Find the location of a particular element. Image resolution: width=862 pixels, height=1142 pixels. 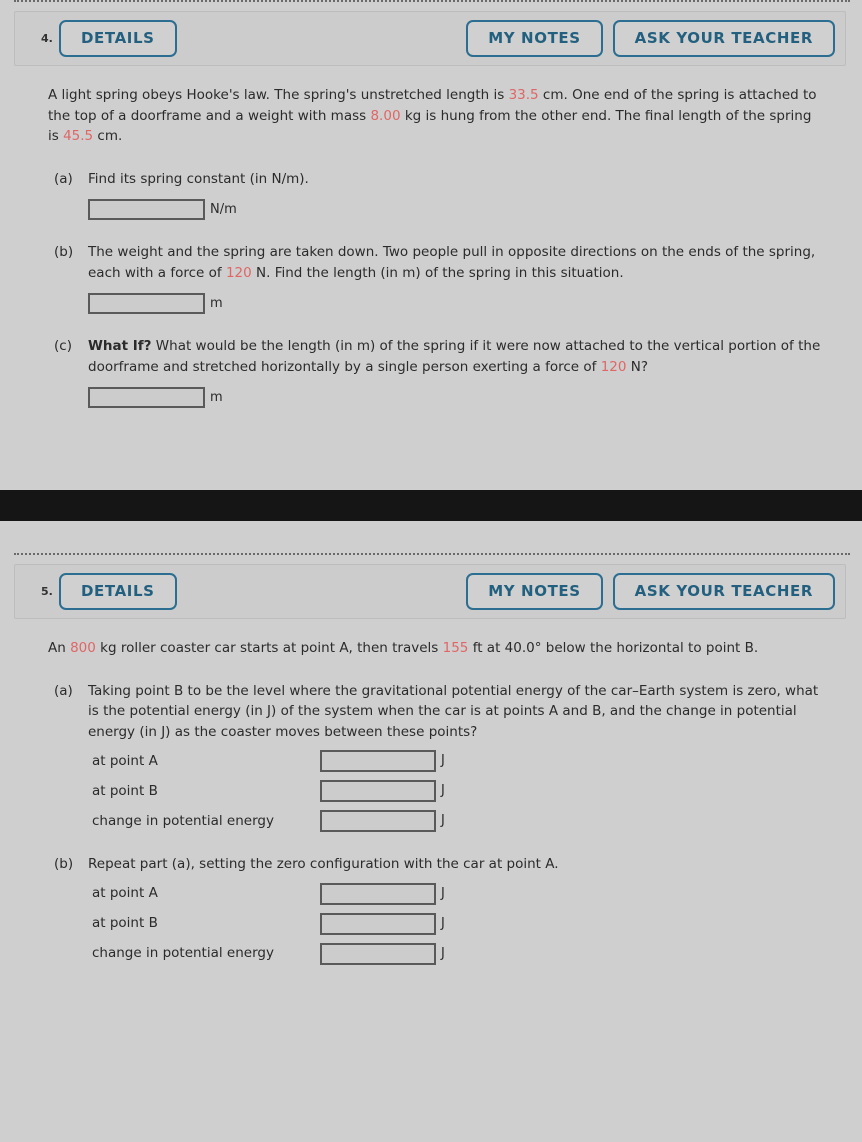

my-notes-button-4: MY NOTES is located at coordinates (534, 38).